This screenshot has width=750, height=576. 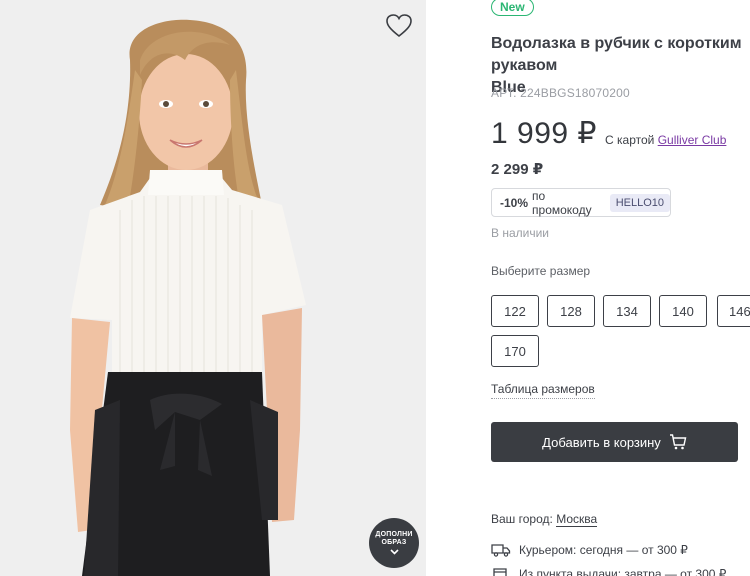 What do you see at coordinates (399, 26) in the screenshot?
I see `heart-icon` at bounding box center [399, 26].